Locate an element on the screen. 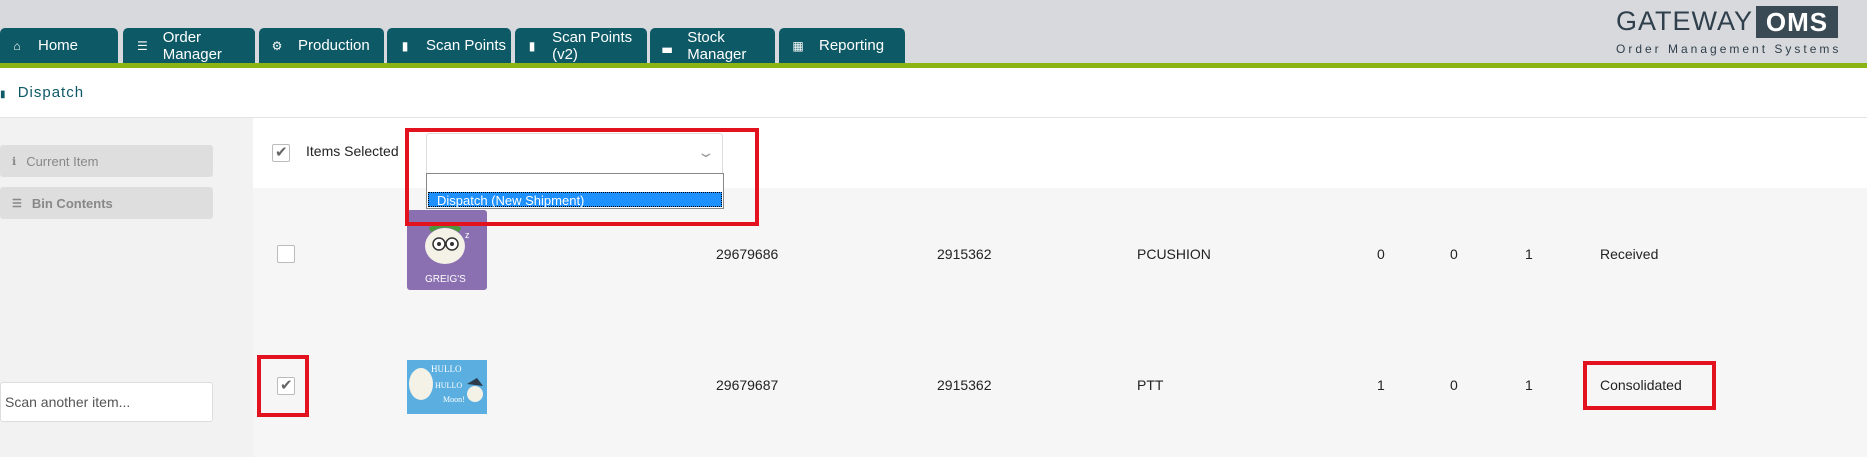  bin-contents-label: Bin Contents is located at coordinates (72, 203).